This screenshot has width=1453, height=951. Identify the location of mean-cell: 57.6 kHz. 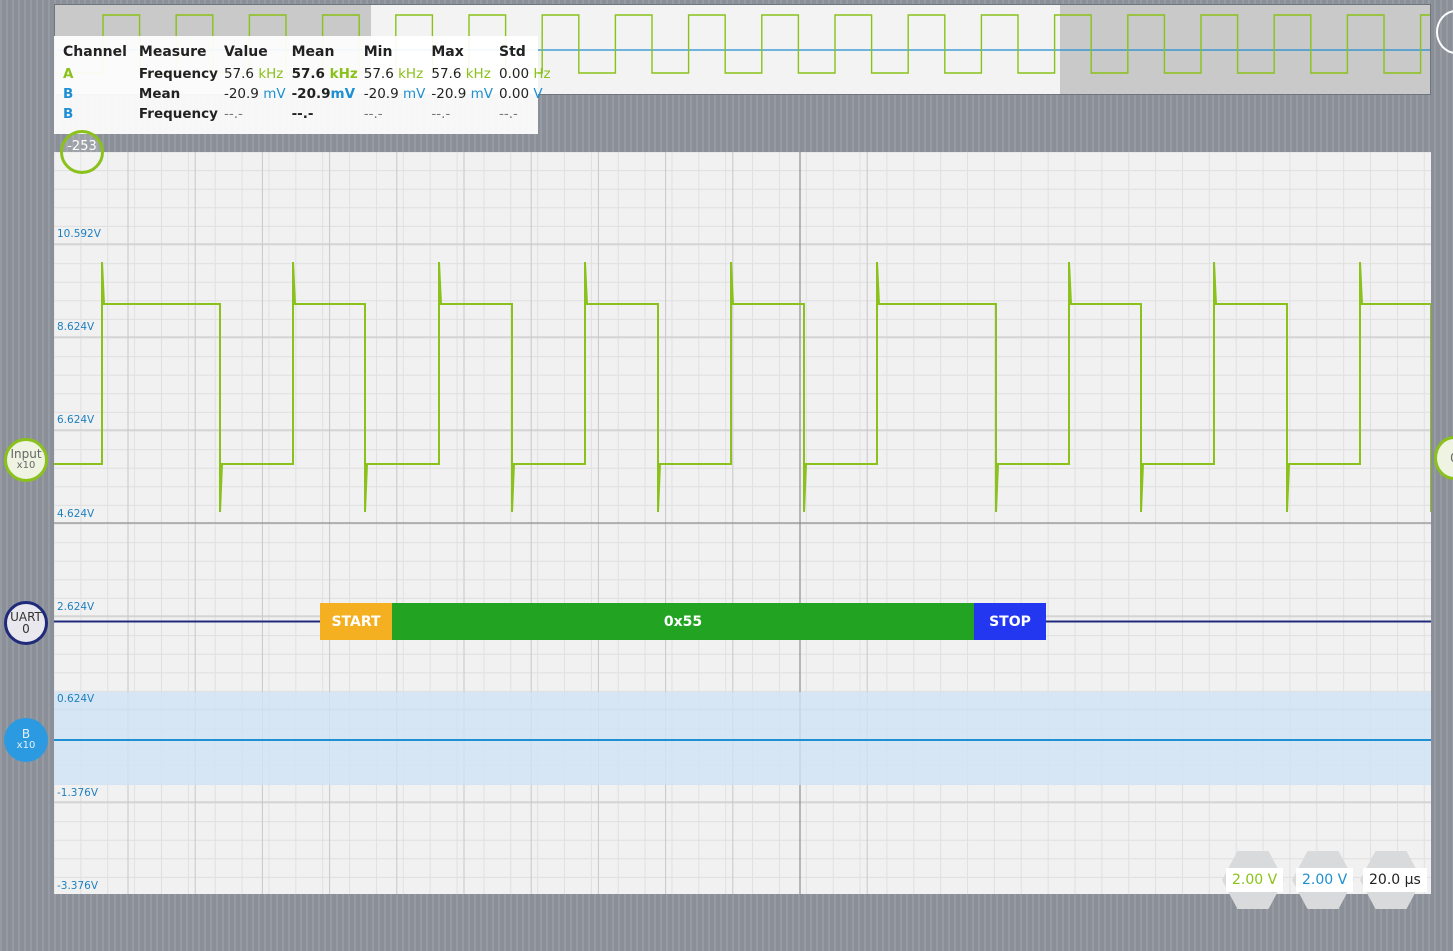
(324, 74).